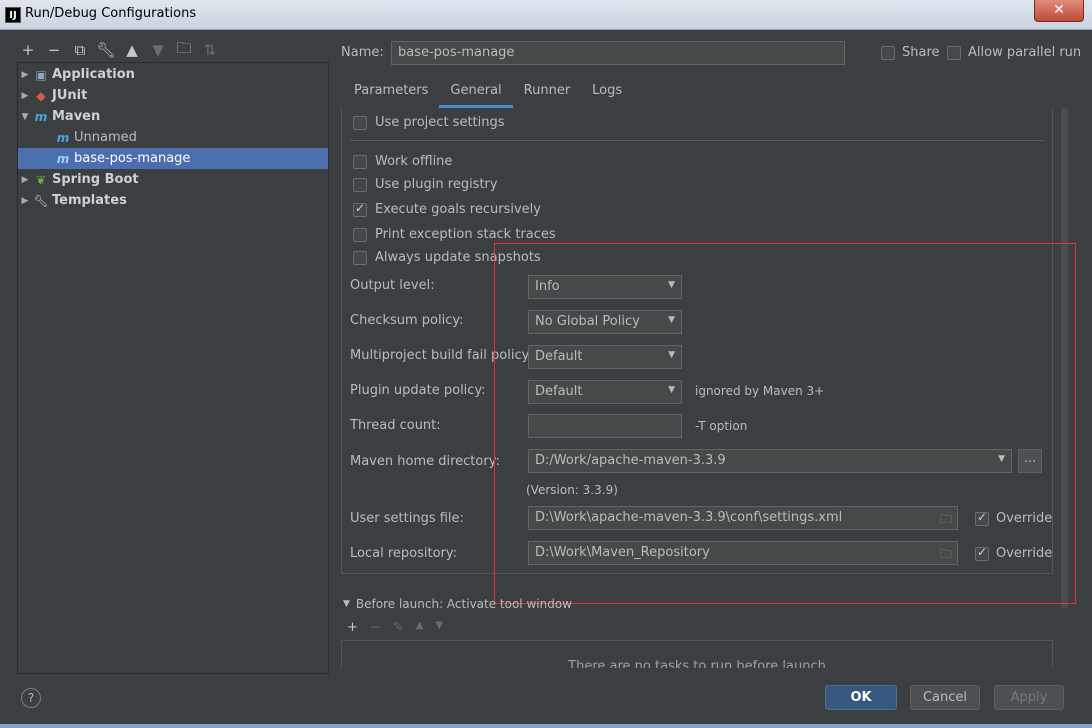 The width and height of the screenshot is (1092, 728). Describe the element at coordinates (360, 161) in the screenshot. I see `work-offline-checkbox` at that location.